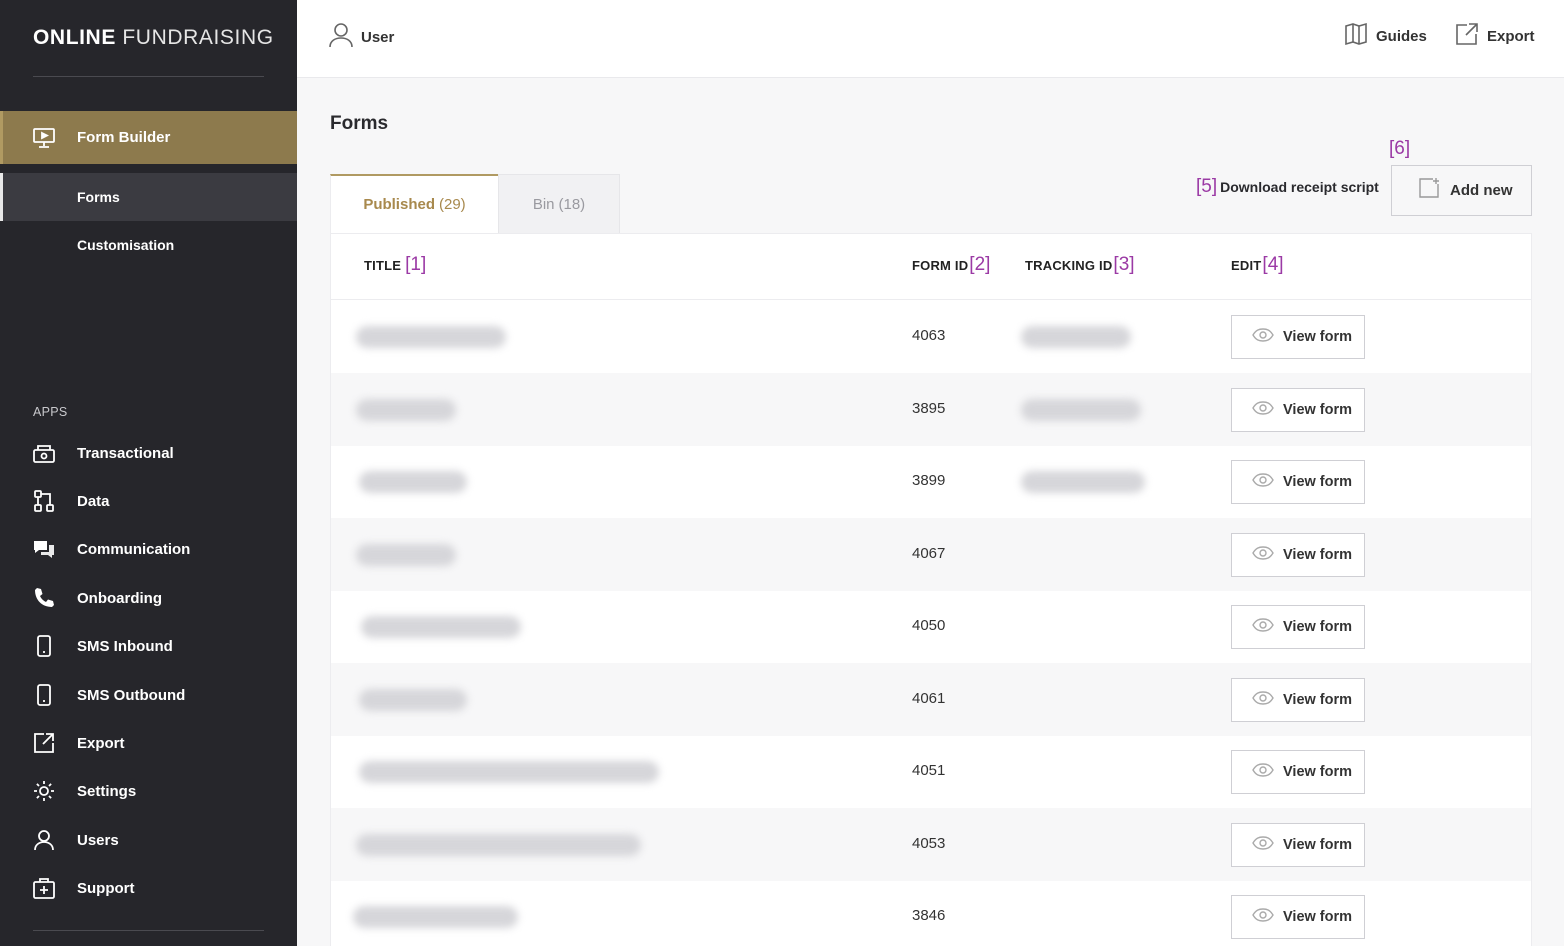 The height and width of the screenshot is (946, 1564). I want to click on table-row: 3895 View form, so click(931, 409).